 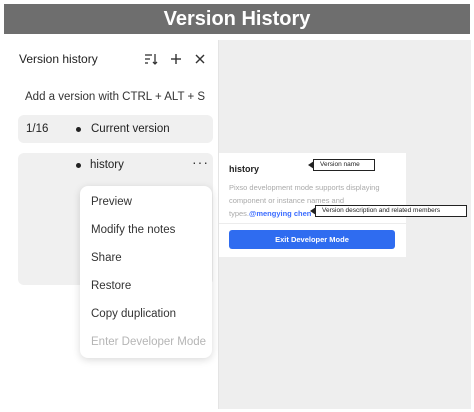 I want to click on menu-item-preview: Preview, so click(x=111, y=202).